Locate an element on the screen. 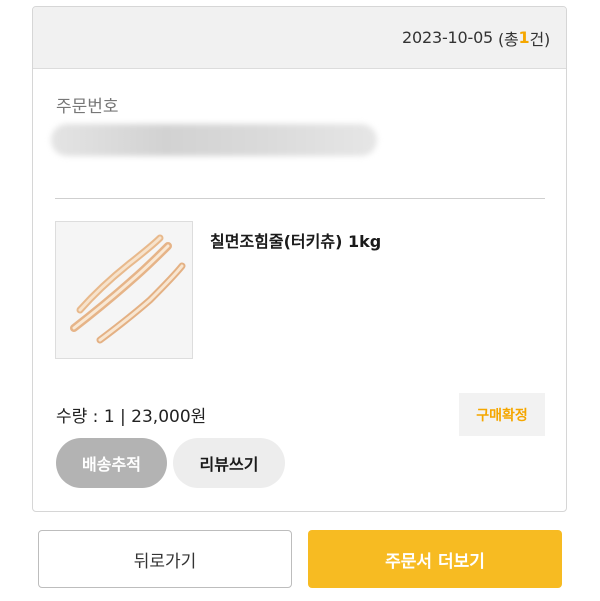  track-delivery-button: 배송추적 is located at coordinates (111, 463).